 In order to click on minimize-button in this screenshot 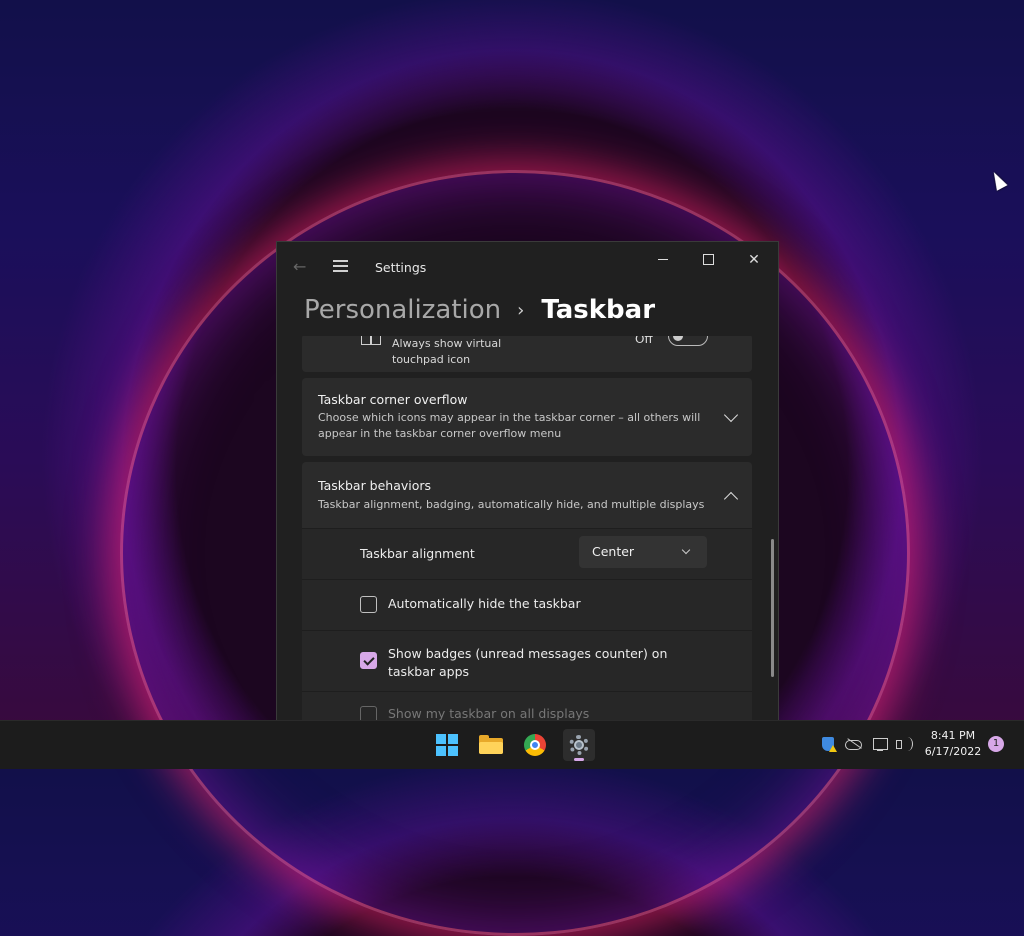, I will do `click(663, 260)`.